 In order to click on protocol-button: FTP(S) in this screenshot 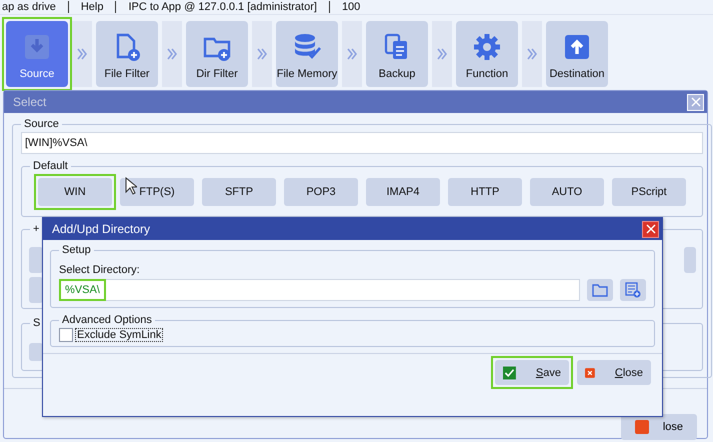, I will do `click(157, 192)`.